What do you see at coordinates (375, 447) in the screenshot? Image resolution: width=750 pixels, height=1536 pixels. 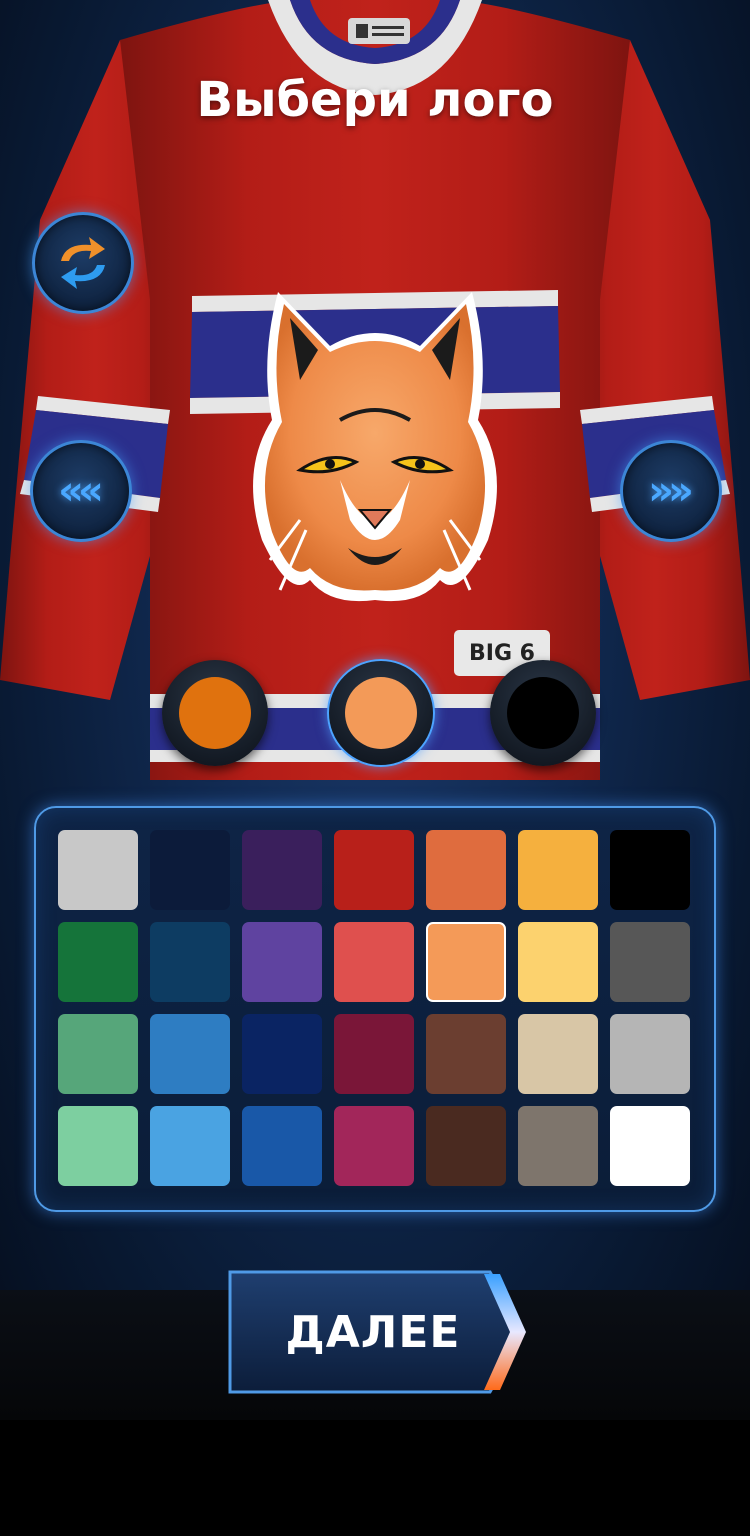 I see `lynx-logo` at bounding box center [375, 447].